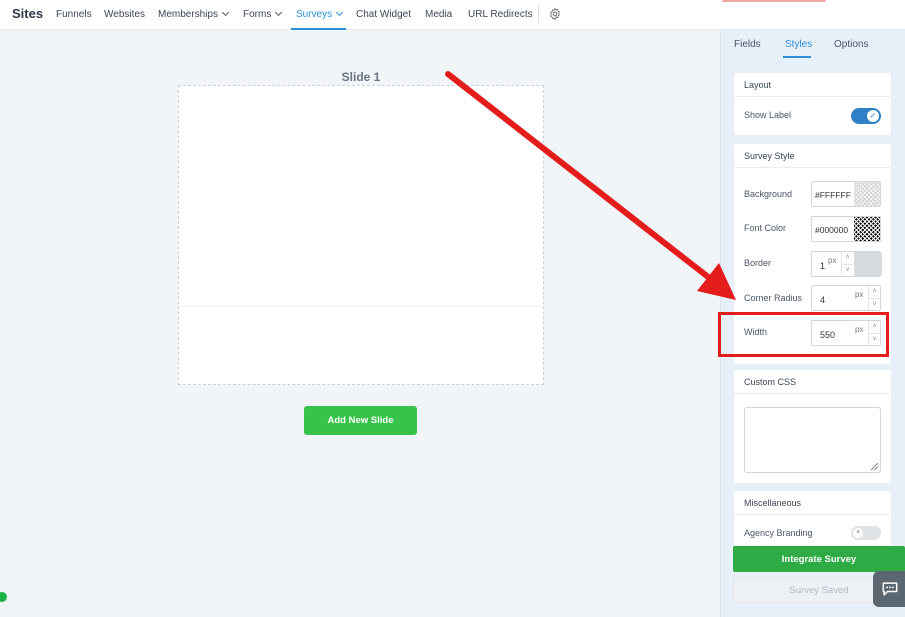 The width and height of the screenshot is (905, 617). What do you see at coordinates (823, 266) in the screenshot?
I see `border-value: 1` at bounding box center [823, 266].